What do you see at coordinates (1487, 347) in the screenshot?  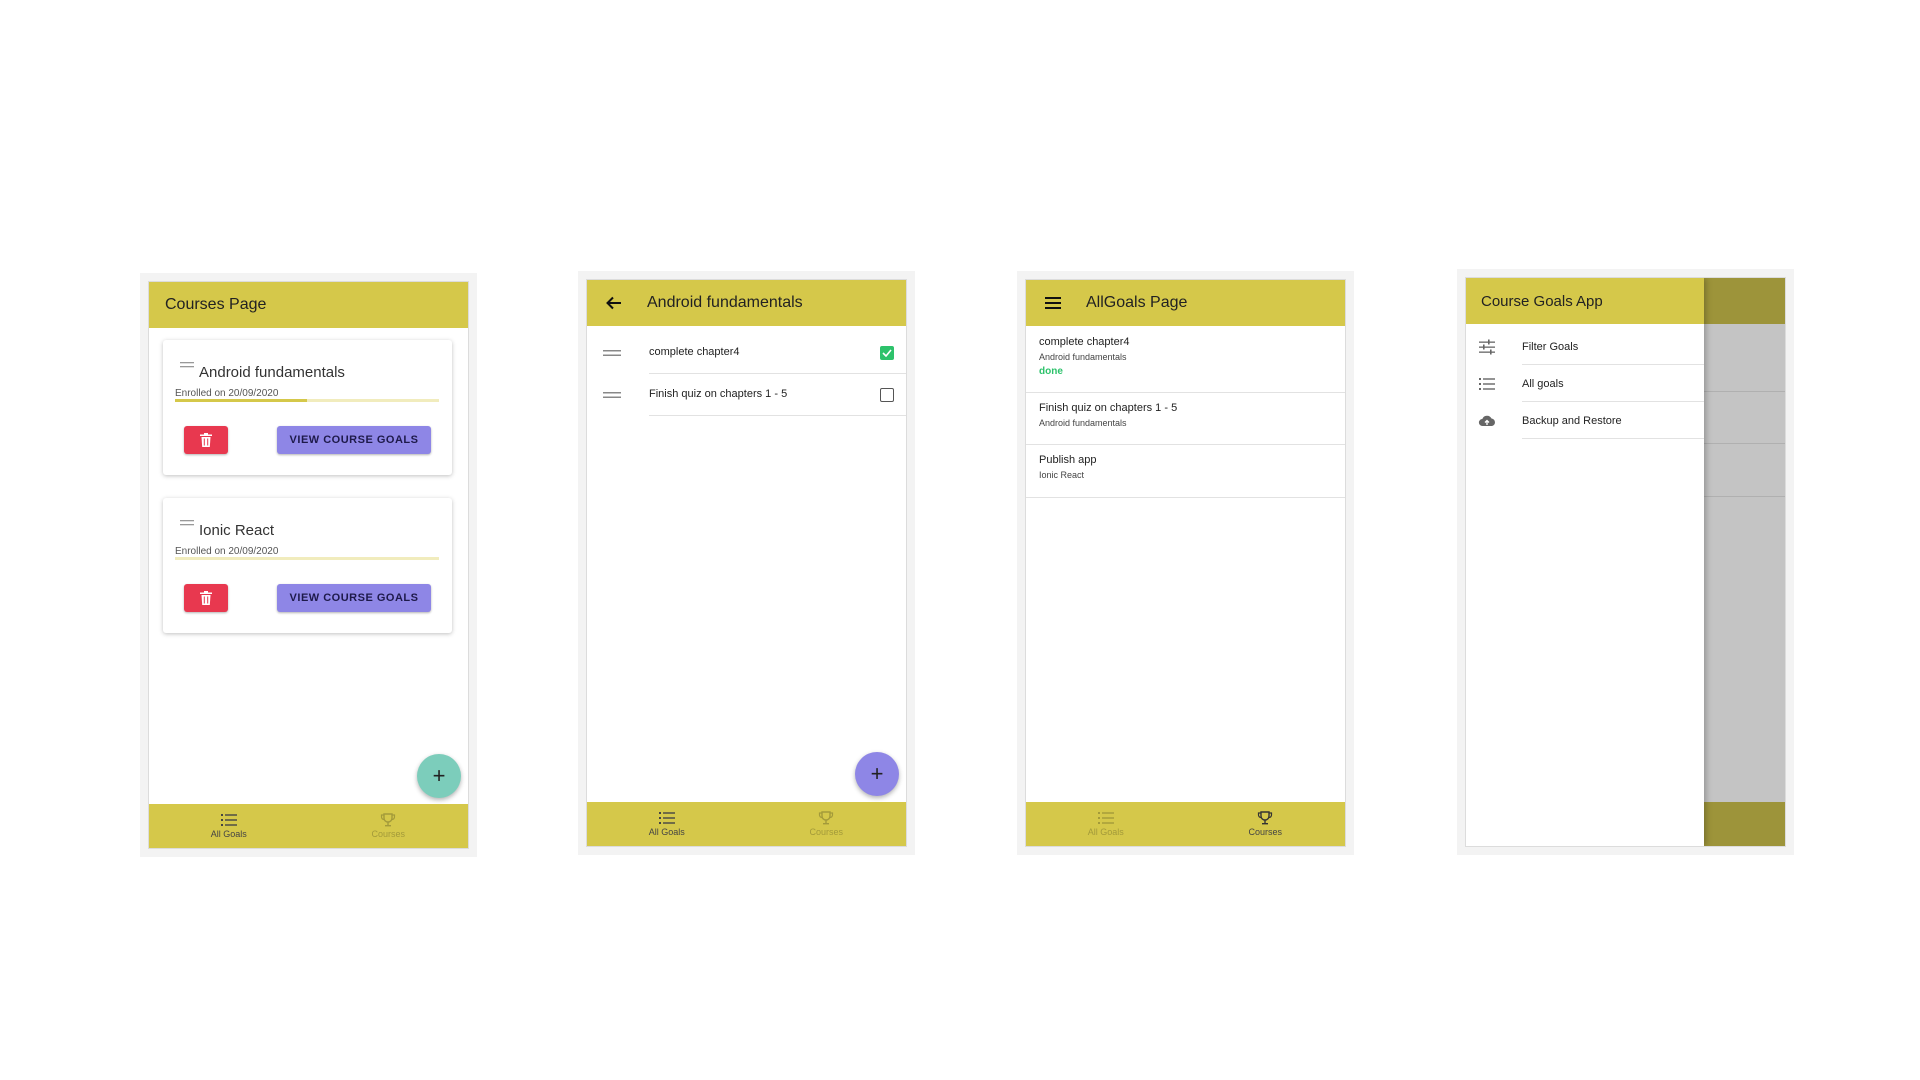 I see `sliders-icon` at bounding box center [1487, 347].